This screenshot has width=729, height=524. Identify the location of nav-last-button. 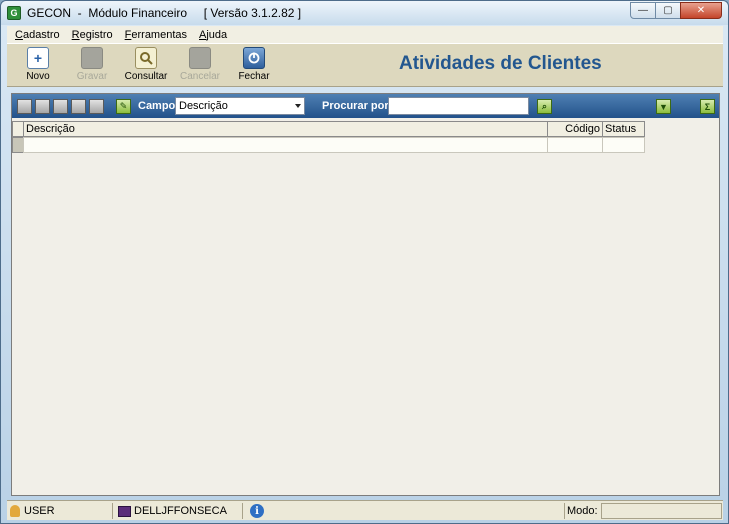
(78, 106).